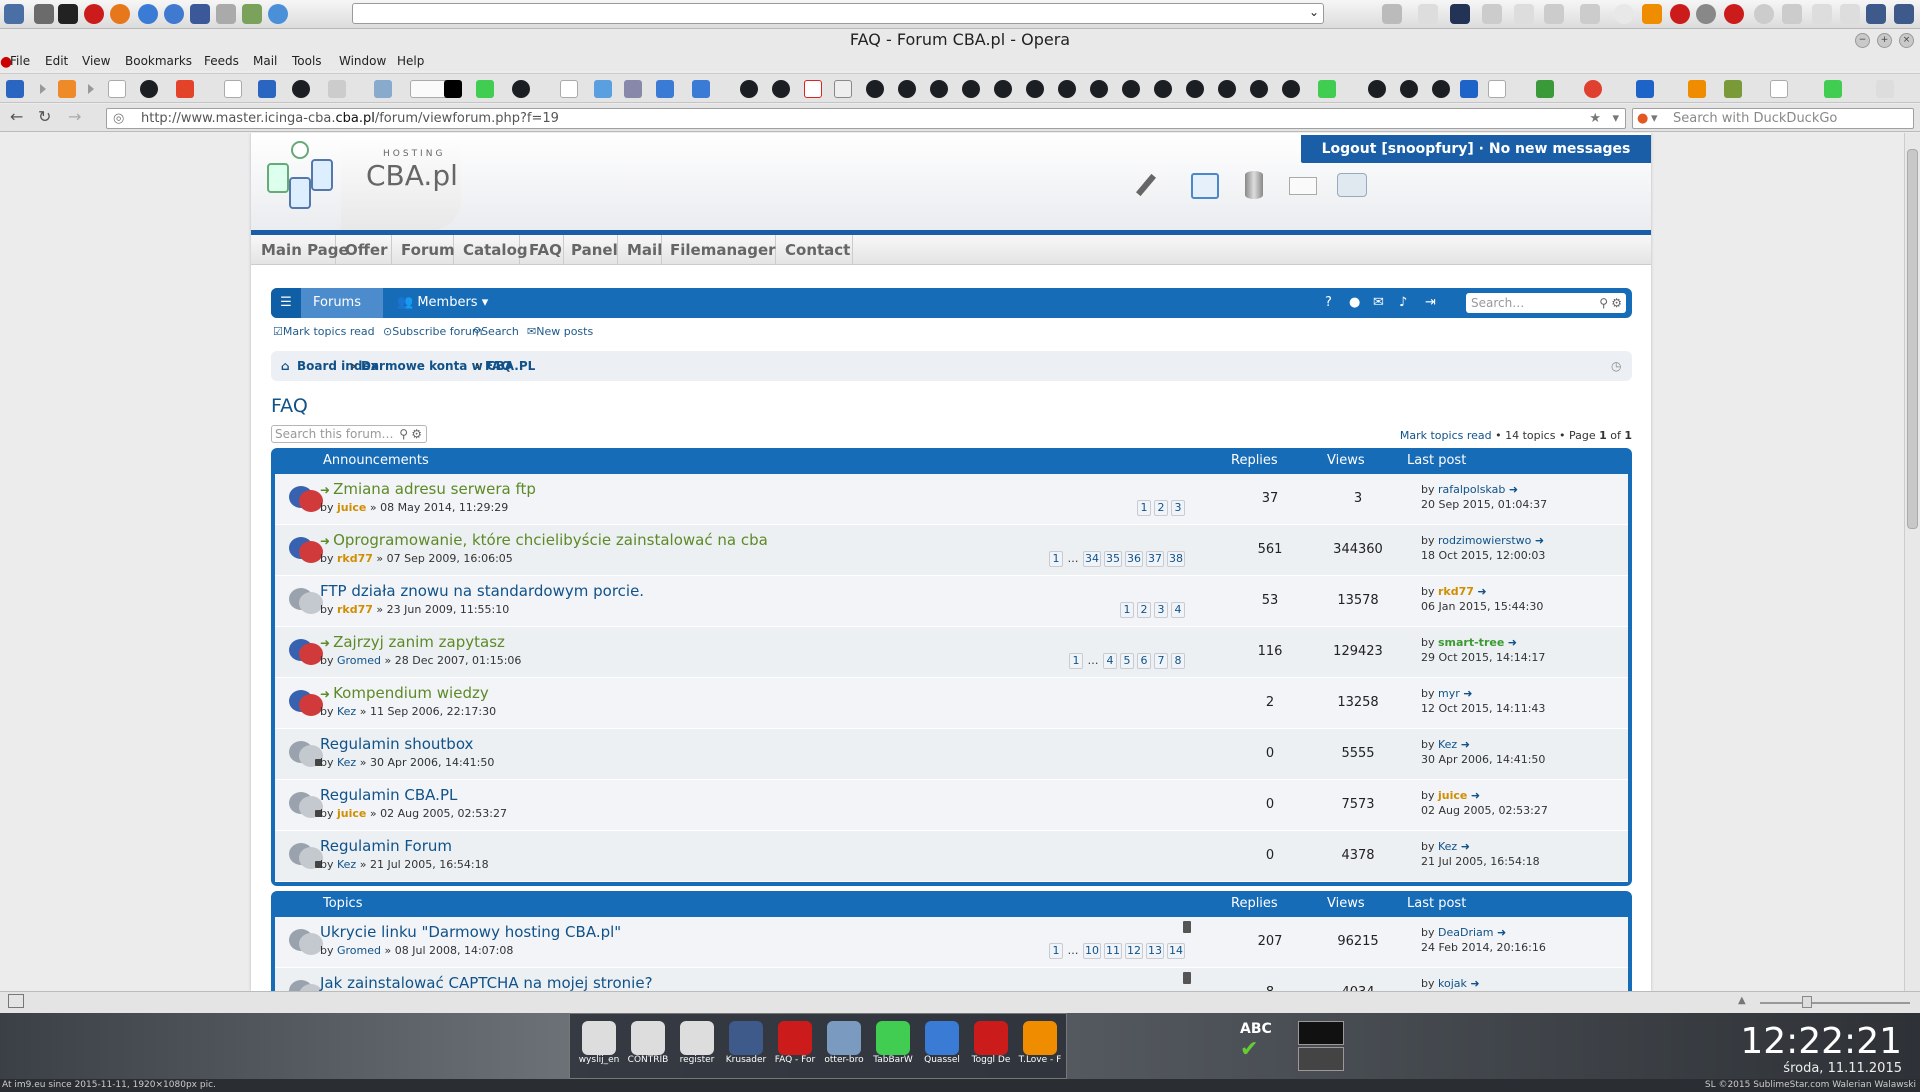 The width and height of the screenshot is (1920, 1092). Describe the element at coordinates (1354, 303) in the screenshot. I see `user-icon: ●` at that location.